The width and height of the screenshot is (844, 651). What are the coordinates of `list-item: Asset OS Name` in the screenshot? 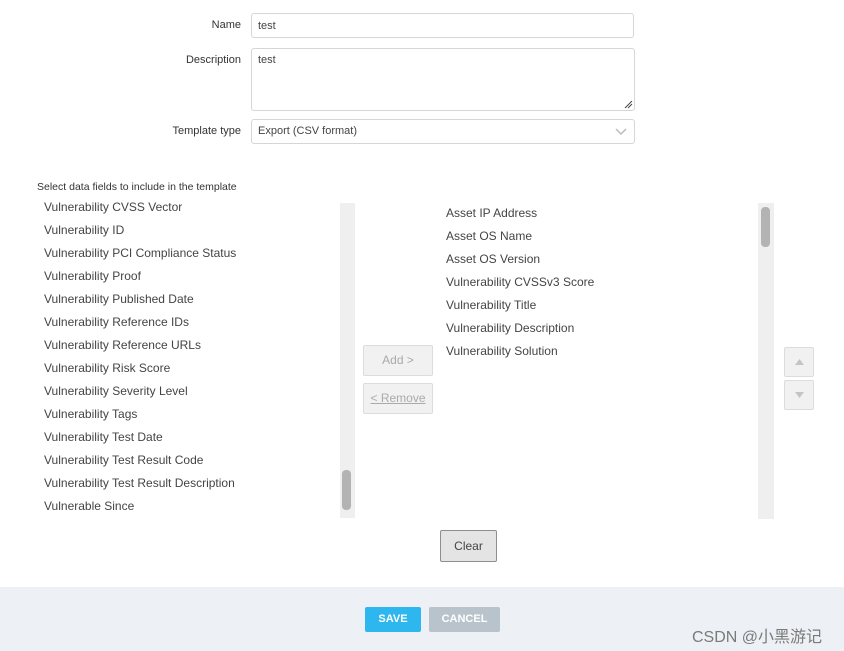 It's located at (601, 236).